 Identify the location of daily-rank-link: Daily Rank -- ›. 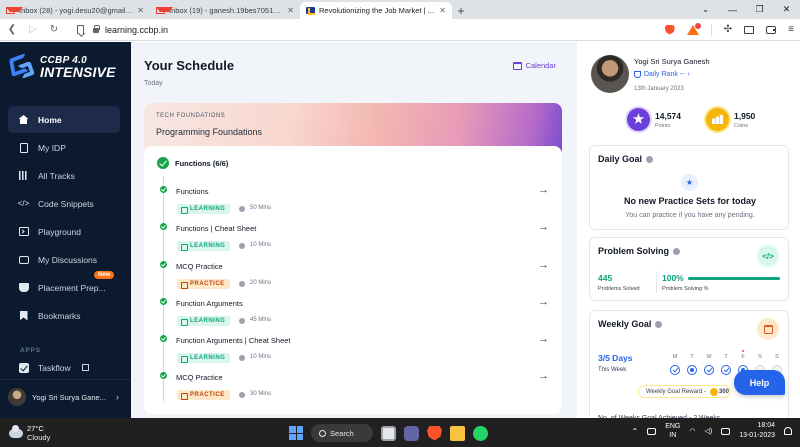
(662, 74).